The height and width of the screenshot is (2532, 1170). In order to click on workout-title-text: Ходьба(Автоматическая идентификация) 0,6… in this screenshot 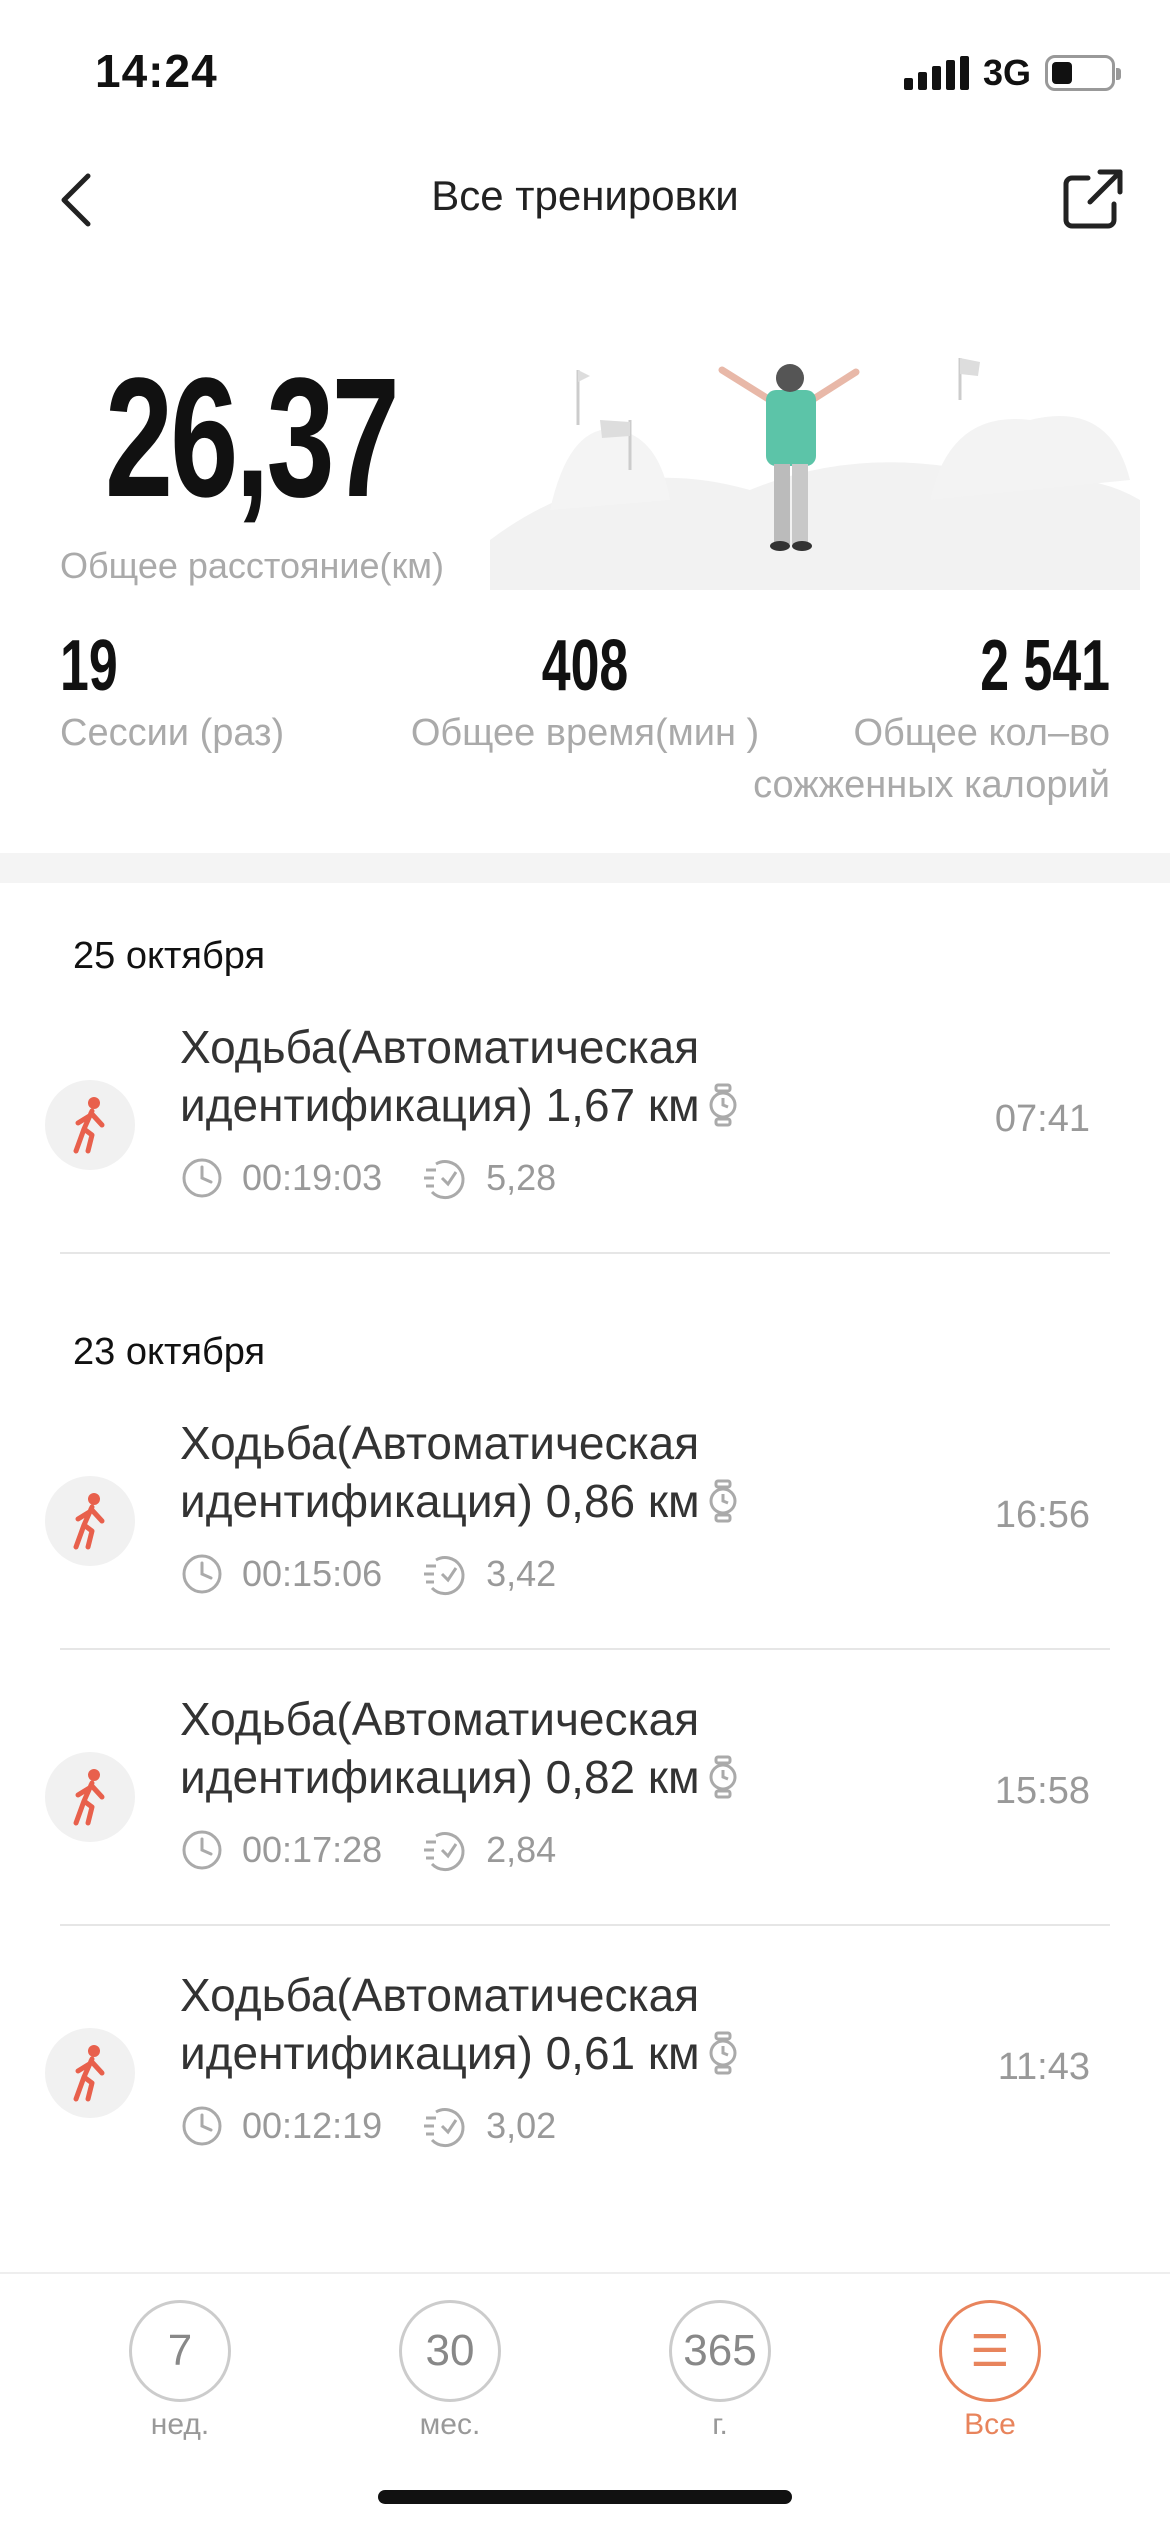, I will do `click(440, 2024)`.